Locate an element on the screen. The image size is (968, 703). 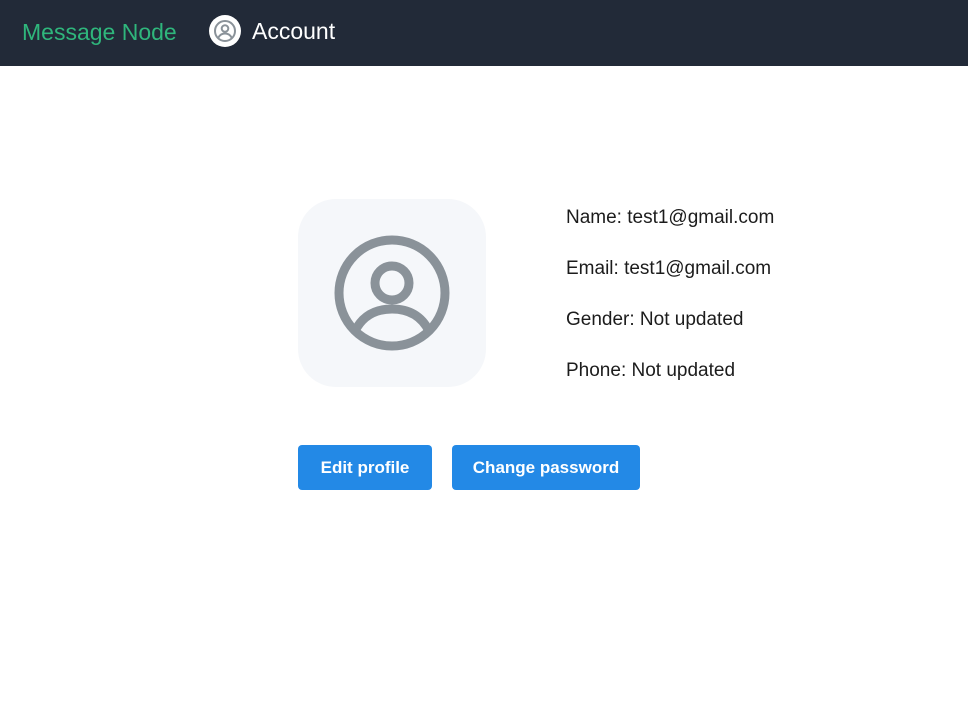
brand-link: Message Node is located at coordinates (99, 32).